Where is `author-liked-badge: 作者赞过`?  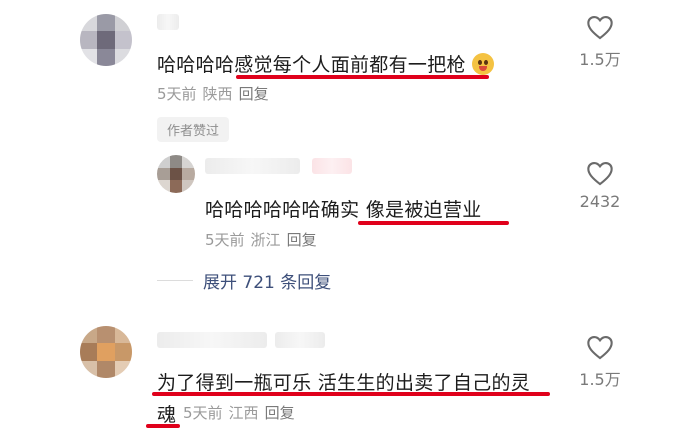 author-liked-badge: 作者赞过 is located at coordinates (193, 129).